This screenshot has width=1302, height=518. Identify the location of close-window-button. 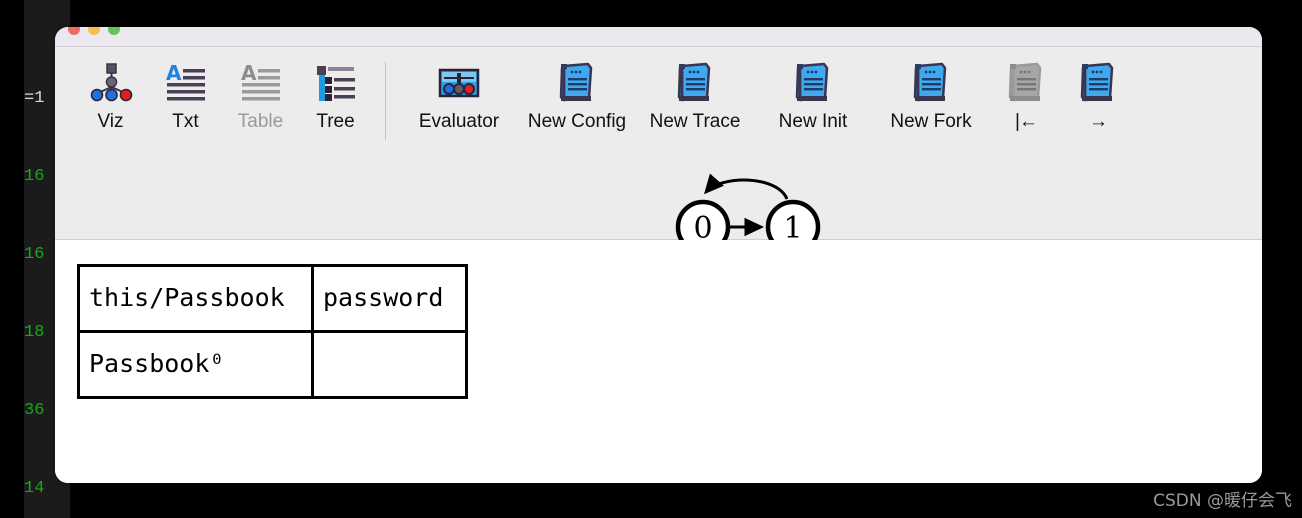
(74, 31).